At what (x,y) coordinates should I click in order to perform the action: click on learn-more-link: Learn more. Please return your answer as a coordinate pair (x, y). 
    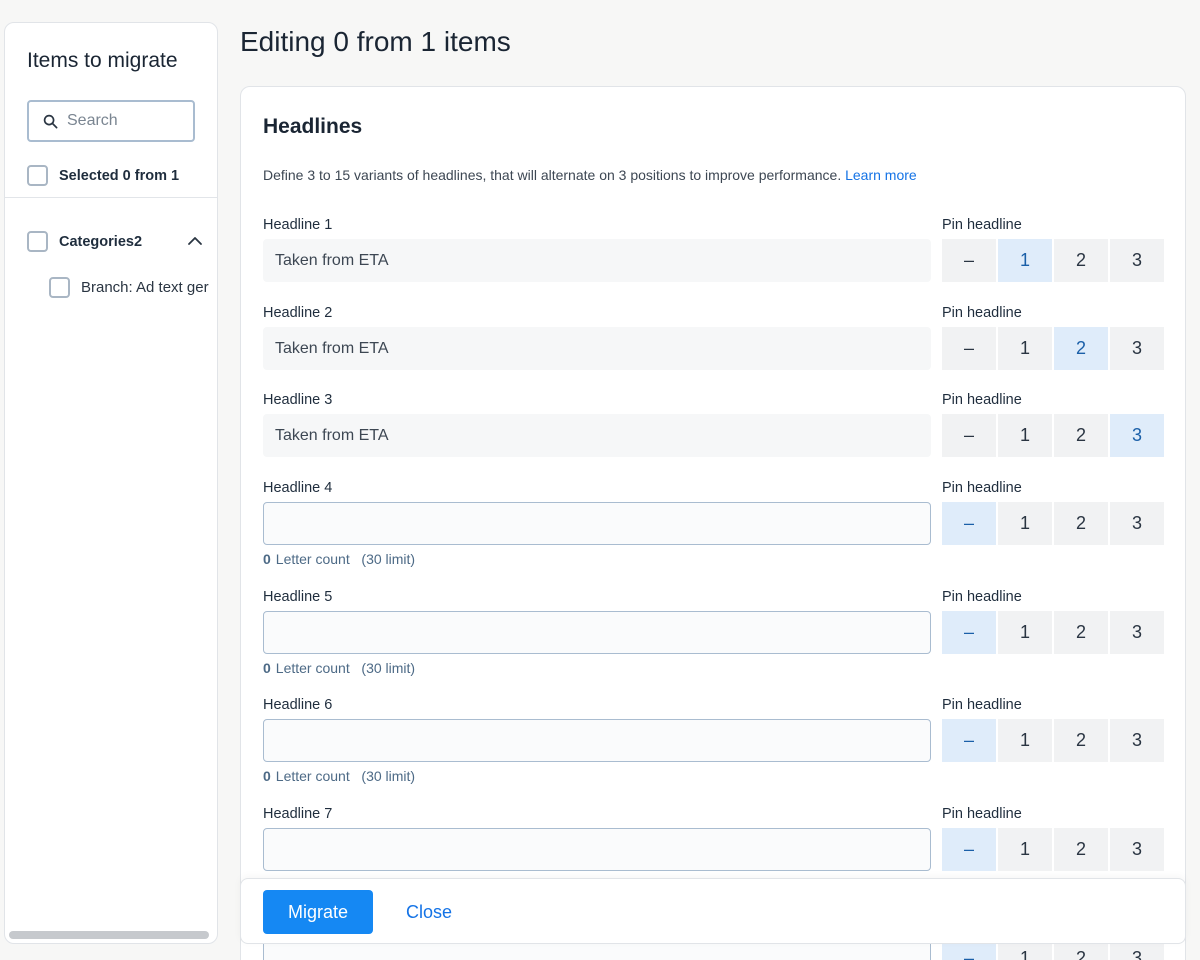
    Looking at the image, I should click on (881, 175).